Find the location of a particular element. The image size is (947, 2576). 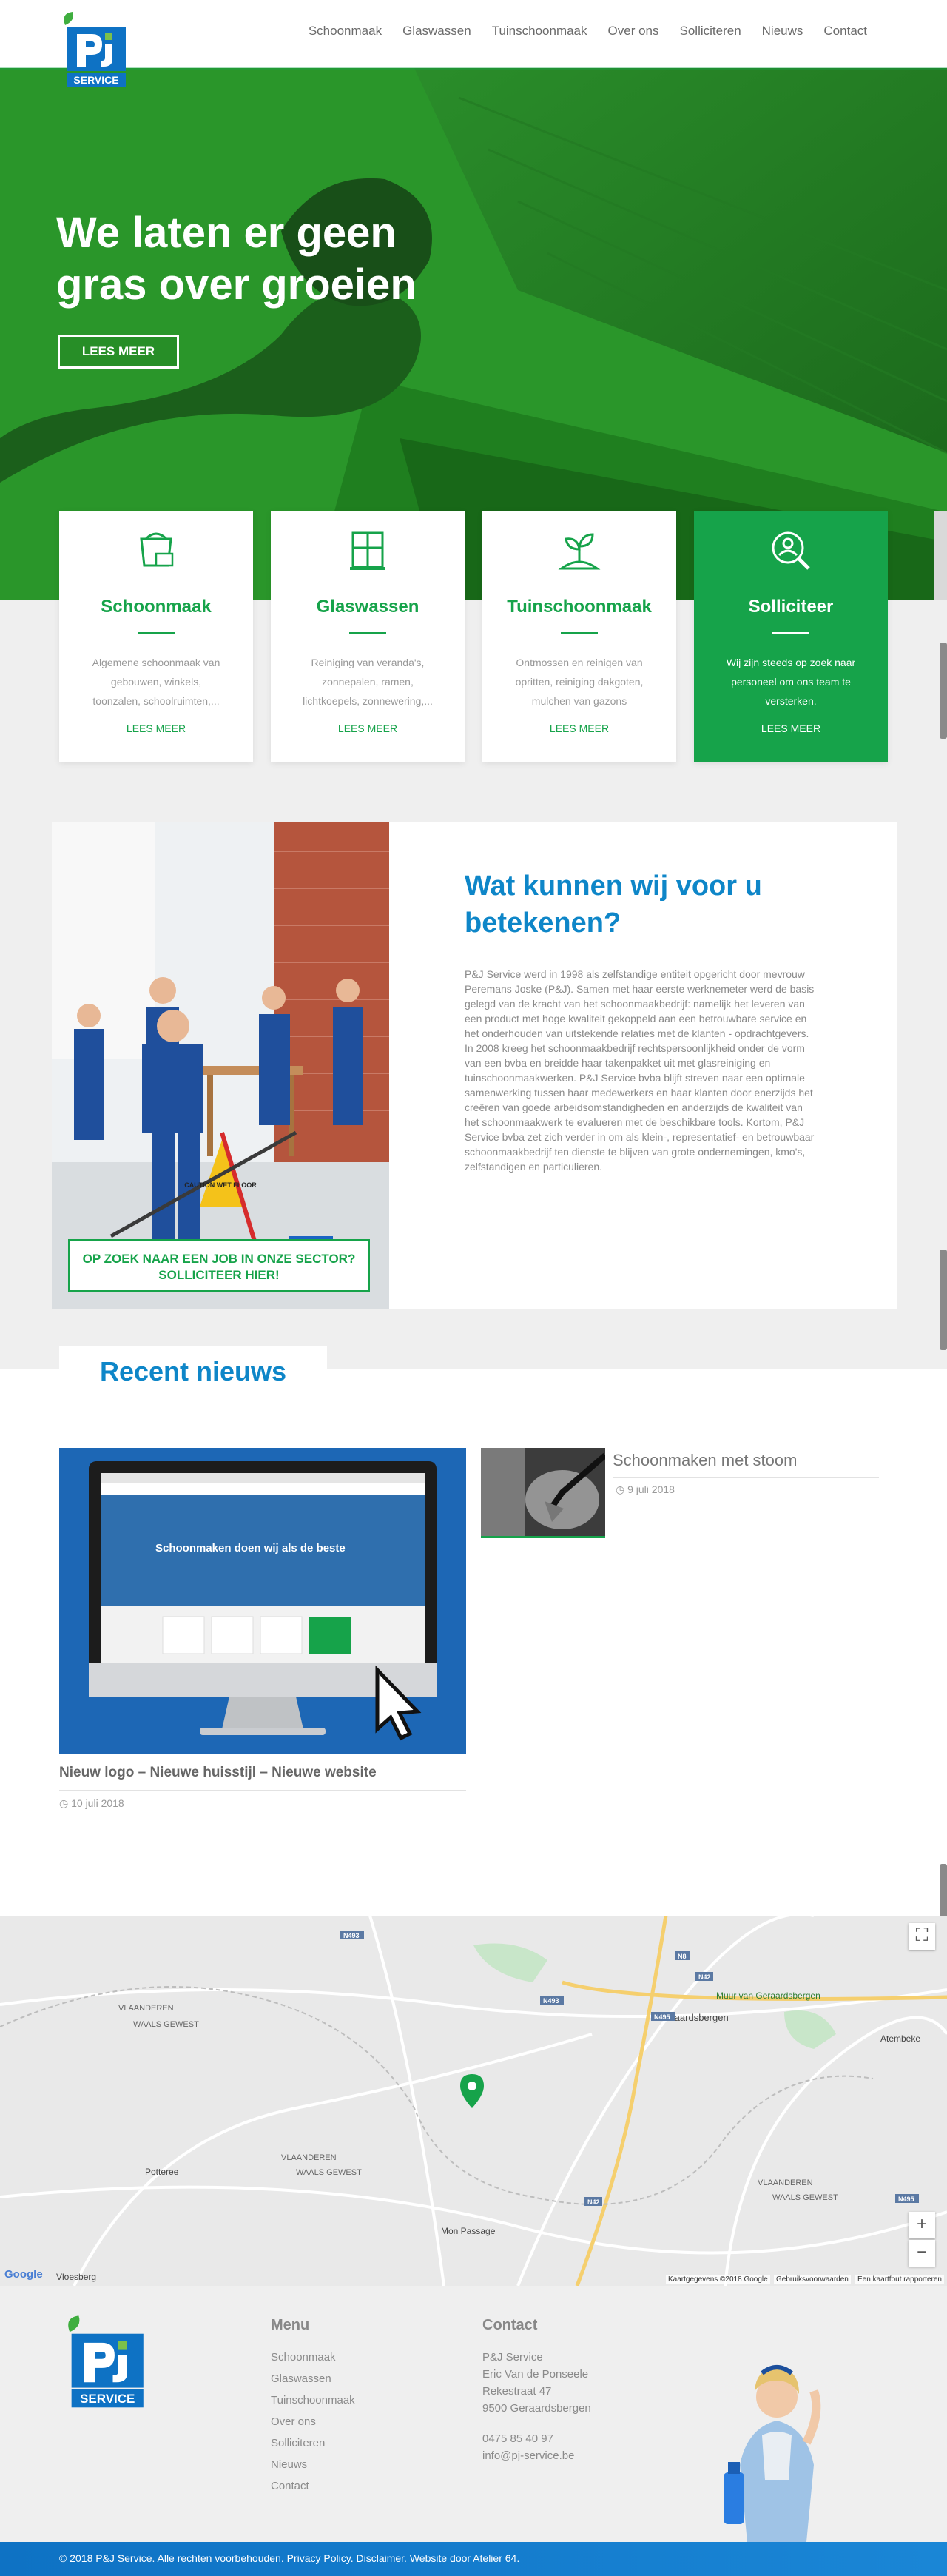

news-main-date: ◷ 10 juli 2018 is located at coordinates (91, 1803).